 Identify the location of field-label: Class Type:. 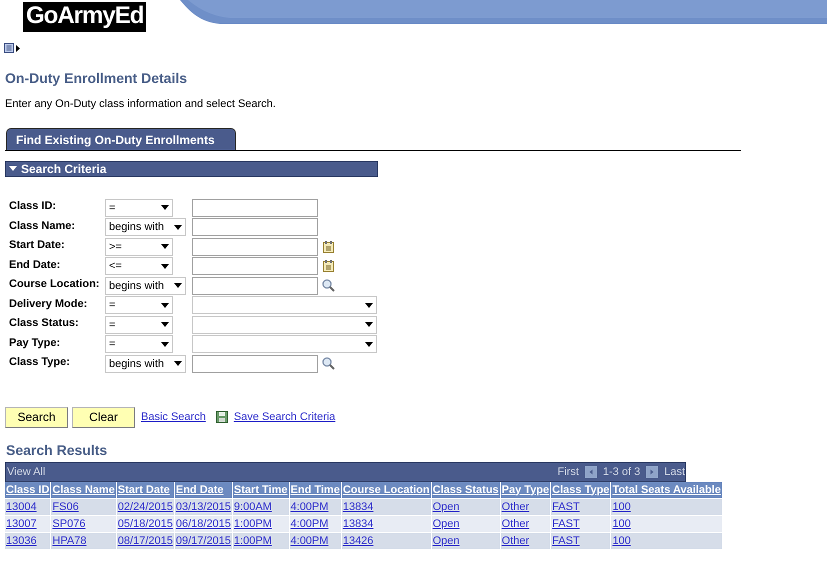
(40, 362).